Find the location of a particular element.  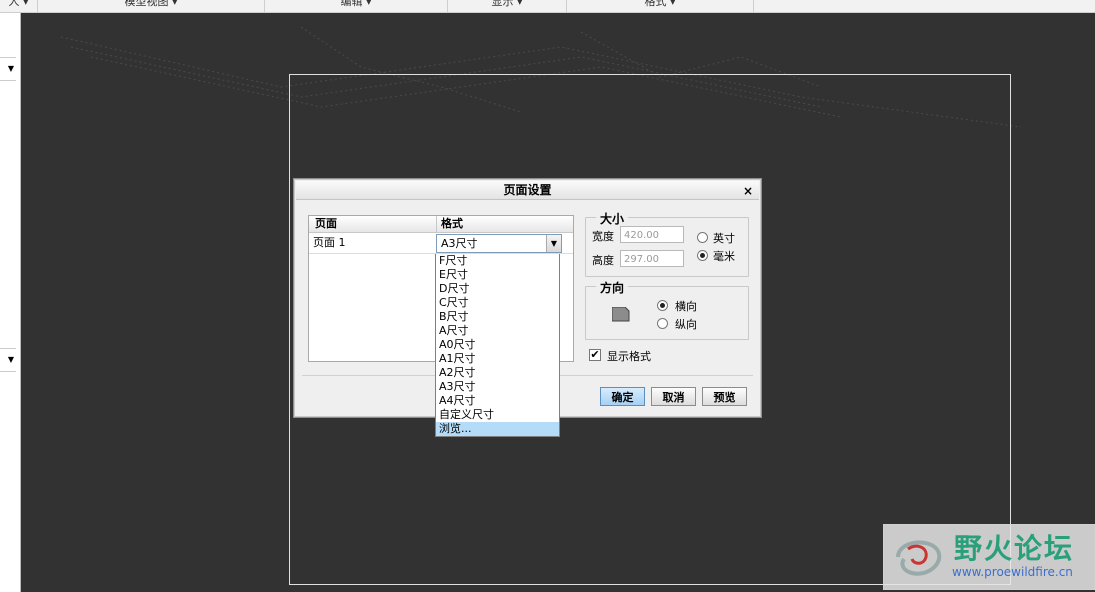

format-select-value: A3尺寸 is located at coordinates (459, 243).